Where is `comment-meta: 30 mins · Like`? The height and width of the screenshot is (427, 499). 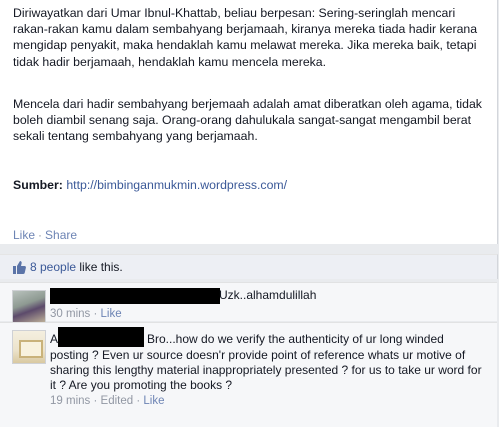 comment-meta: 30 mins · Like is located at coordinates (86, 314).